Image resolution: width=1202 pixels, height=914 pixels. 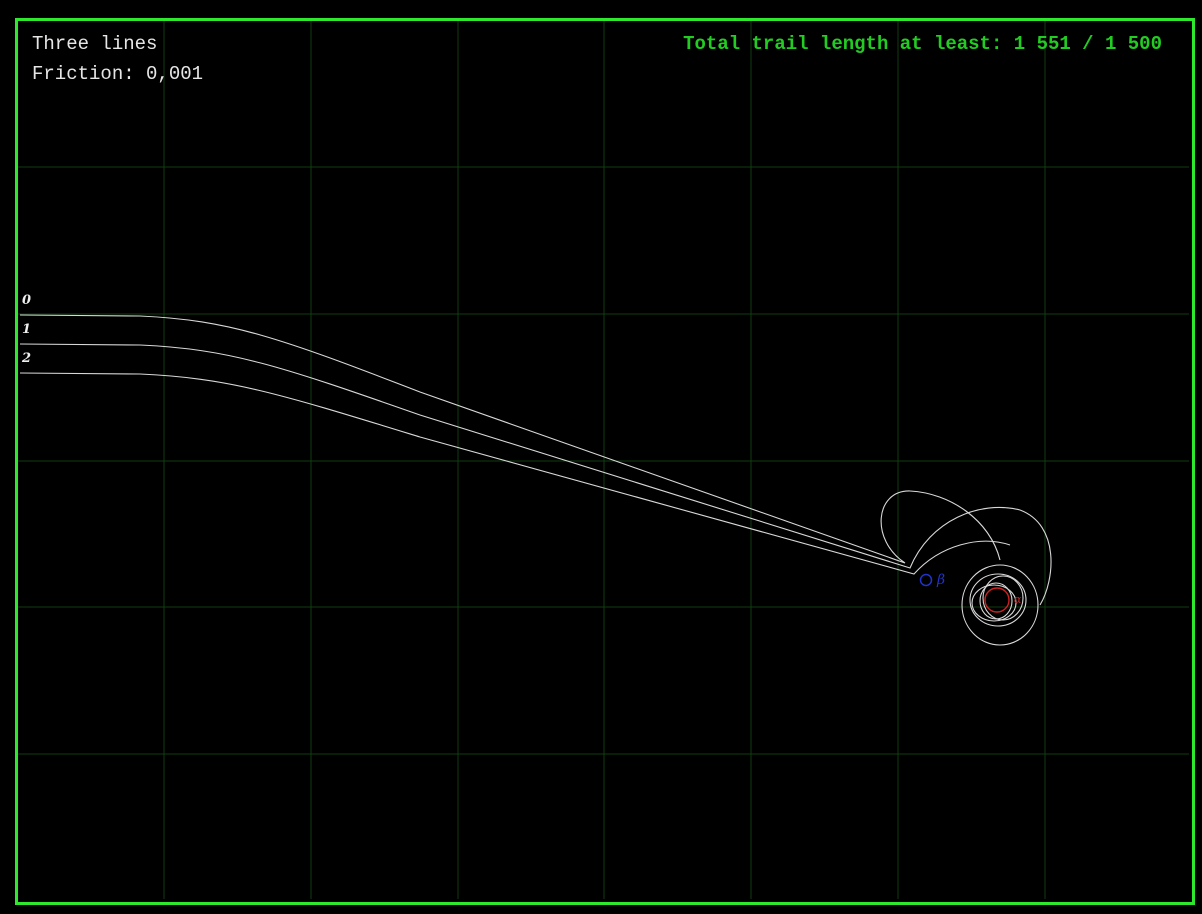 What do you see at coordinates (27, 358) in the screenshot?
I see `launch-line-label: 2` at bounding box center [27, 358].